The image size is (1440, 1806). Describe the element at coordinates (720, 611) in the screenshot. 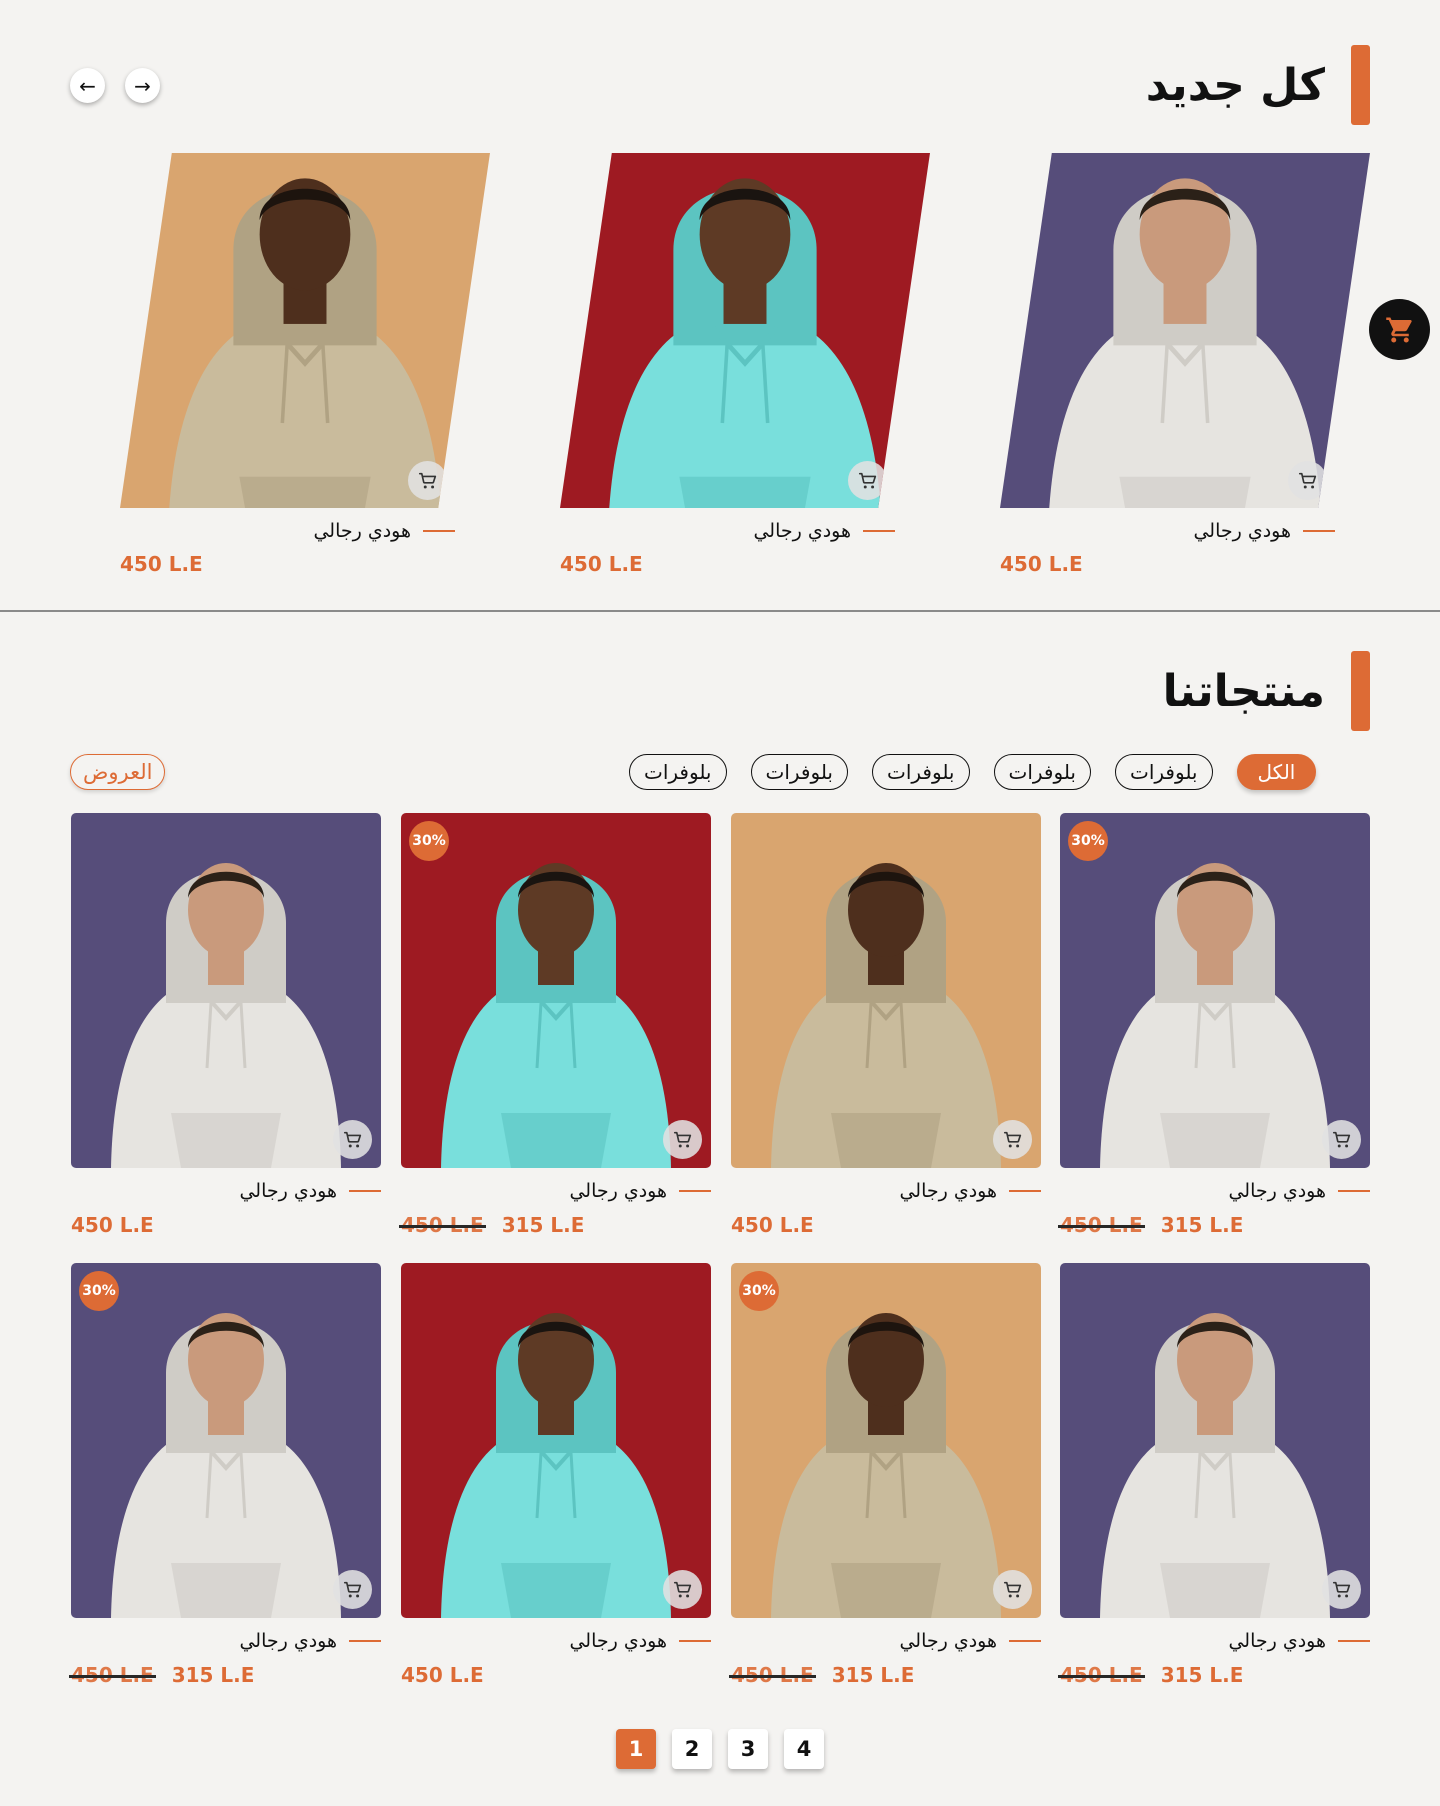

I see `section-divider` at that location.